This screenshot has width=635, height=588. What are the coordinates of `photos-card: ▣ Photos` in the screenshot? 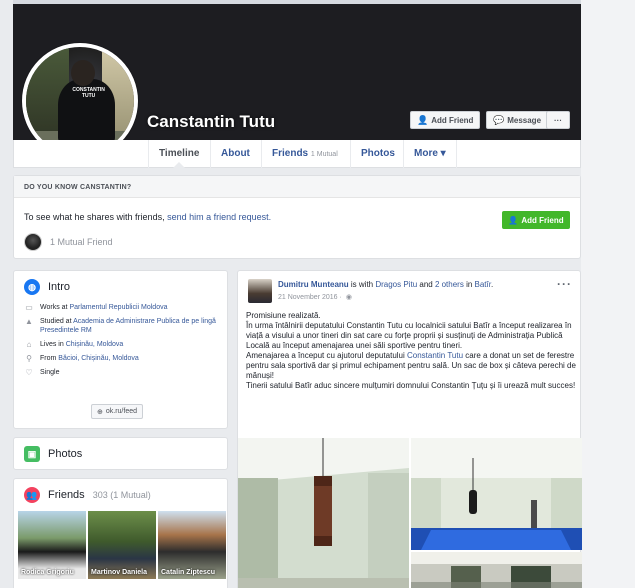 It's located at (120, 453).